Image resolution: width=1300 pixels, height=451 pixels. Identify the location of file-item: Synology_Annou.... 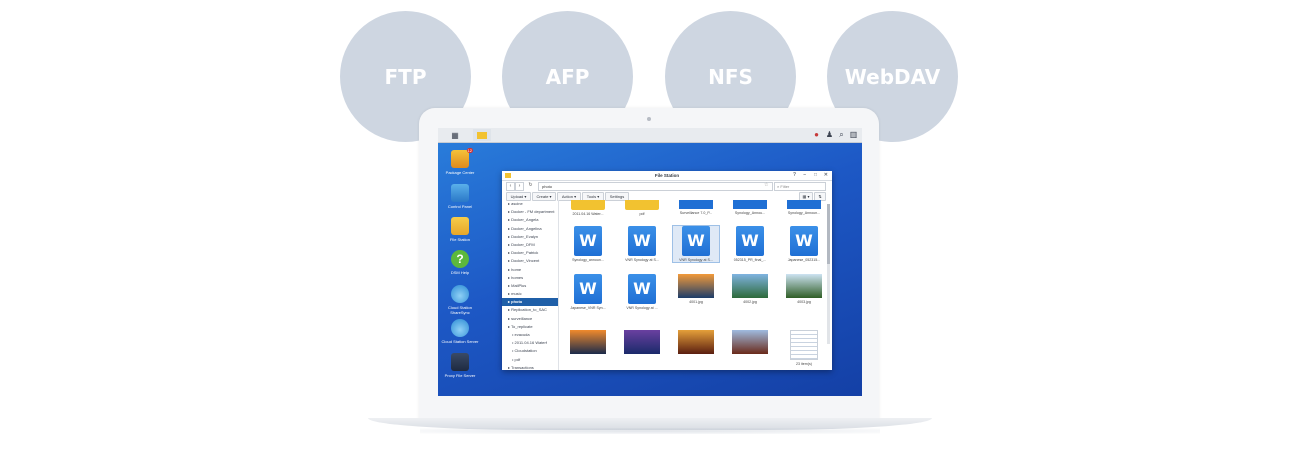
(750, 207).